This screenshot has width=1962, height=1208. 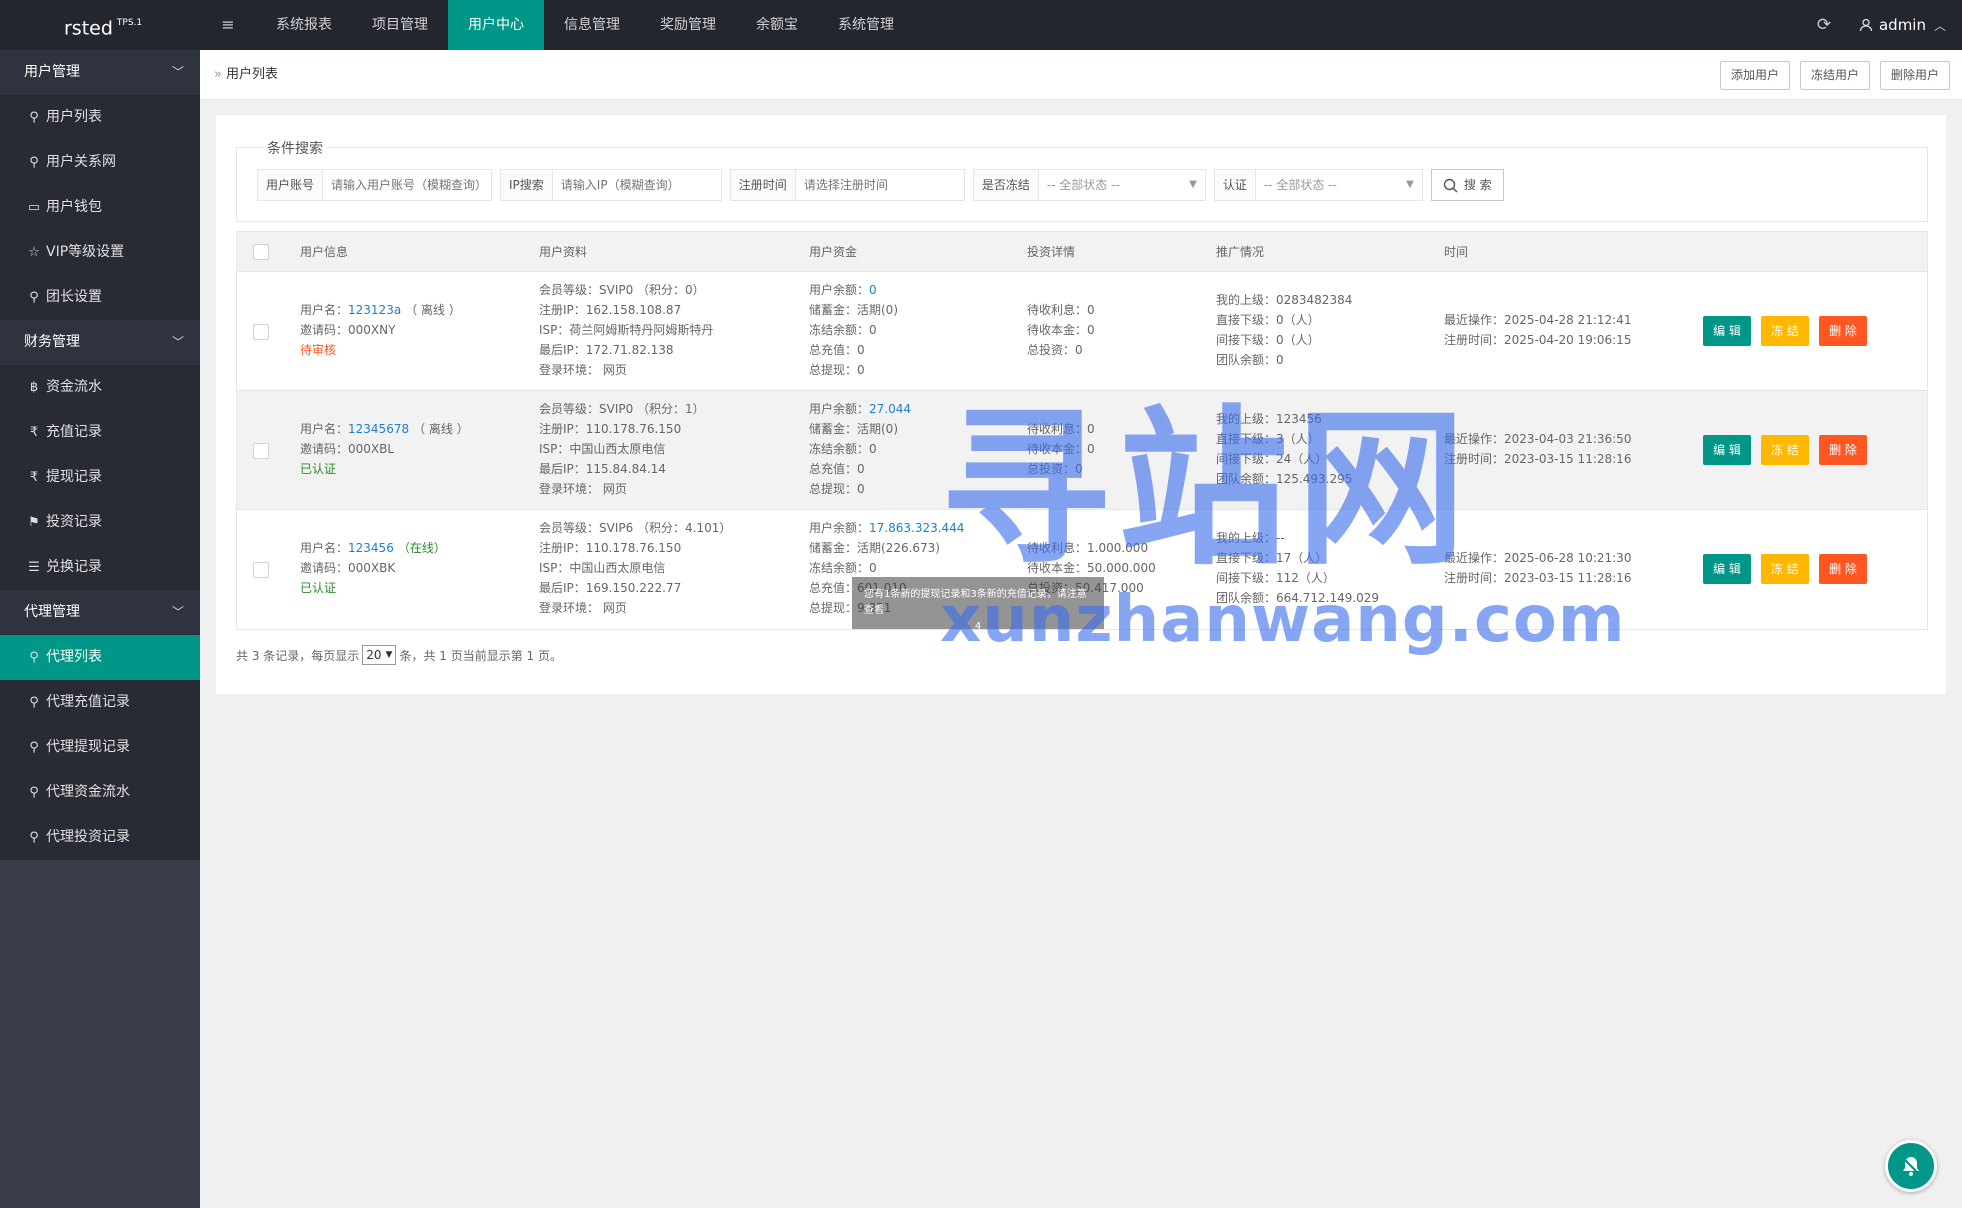 I want to click on ip-search-group: IP搜索, so click(x=611, y=185).